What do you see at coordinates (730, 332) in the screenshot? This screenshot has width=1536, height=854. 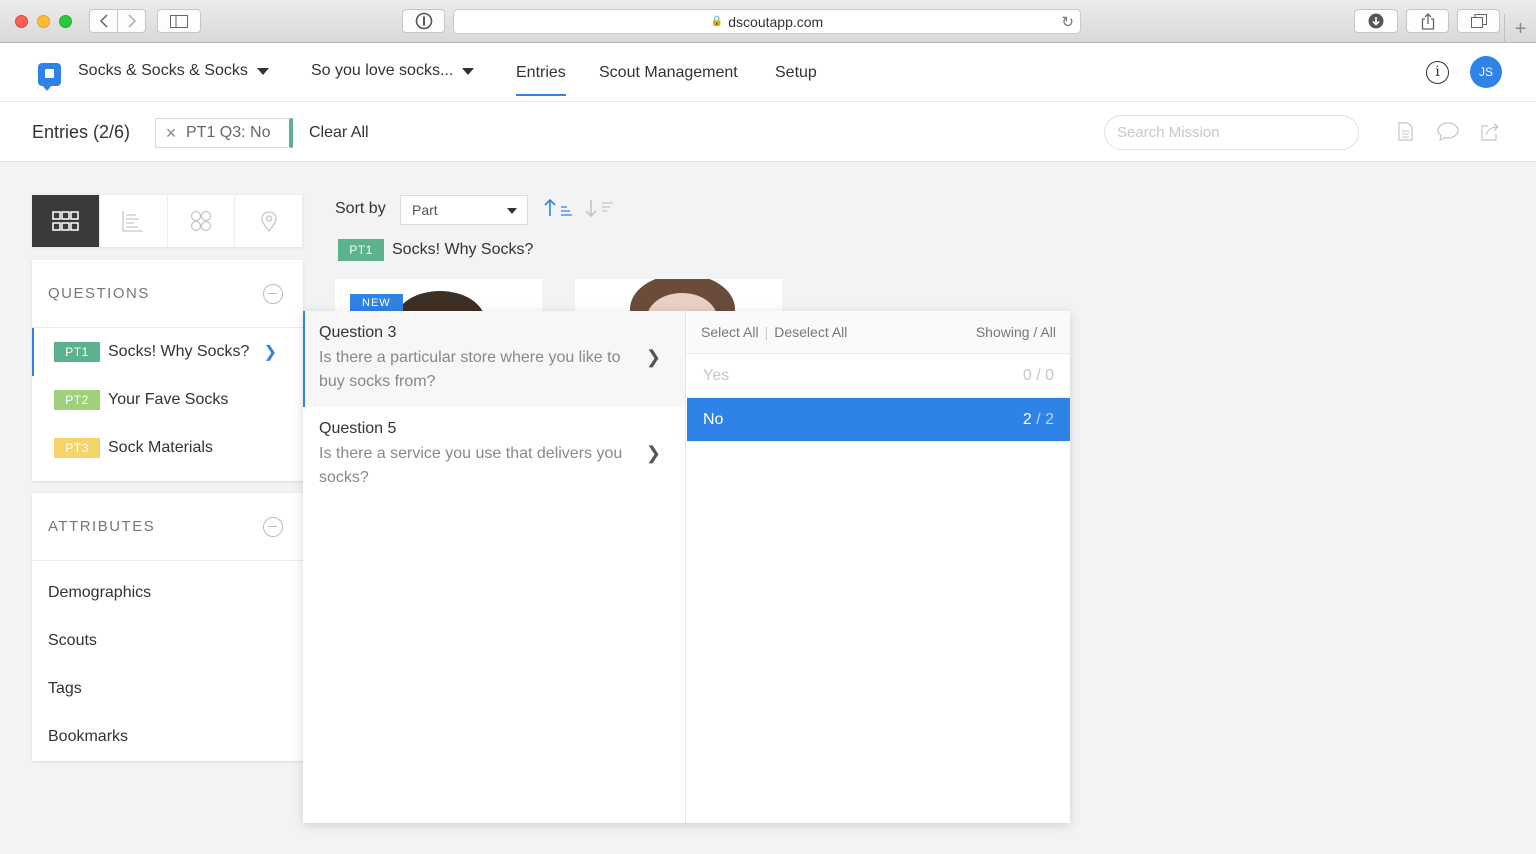 I see `select-all-link: Select All` at bounding box center [730, 332].